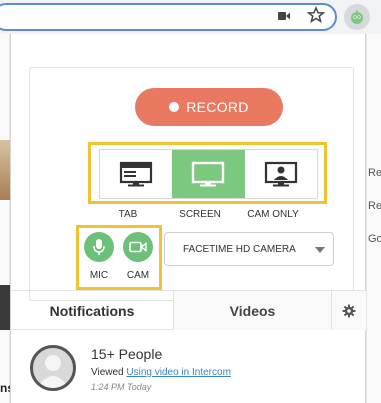  I want to click on camera-only-icon, so click(280, 174).